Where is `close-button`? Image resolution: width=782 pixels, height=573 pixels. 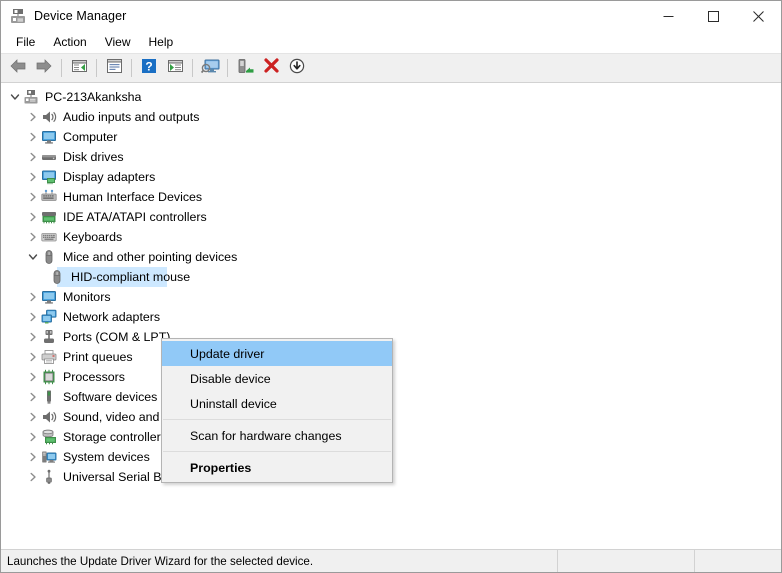 close-button is located at coordinates (758, 16).